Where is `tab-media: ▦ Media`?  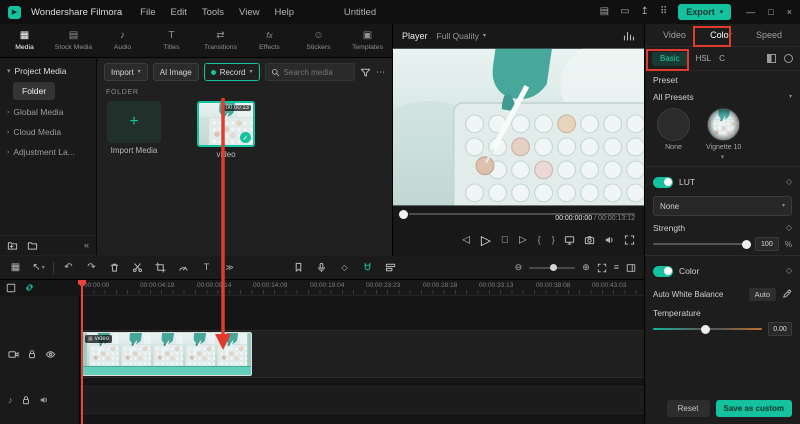 tab-media: ▦ Media is located at coordinates (24, 40).